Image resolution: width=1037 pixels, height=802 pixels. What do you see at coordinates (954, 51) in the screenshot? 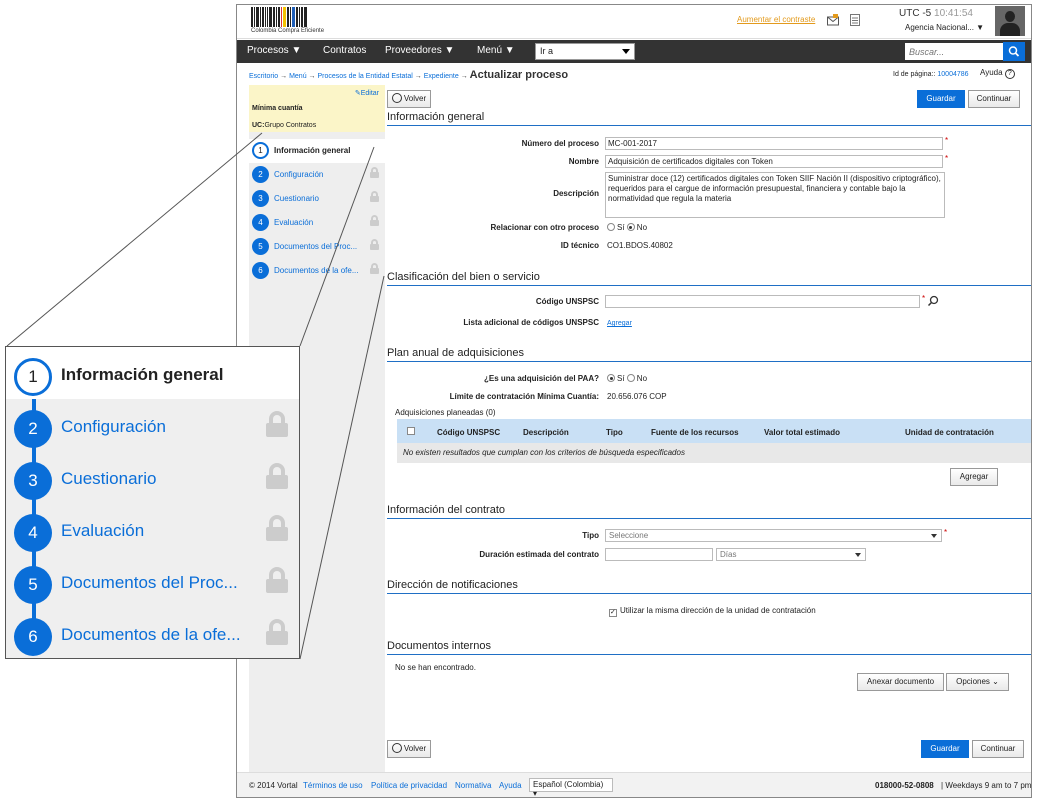
I see `search-input` at bounding box center [954, 51].